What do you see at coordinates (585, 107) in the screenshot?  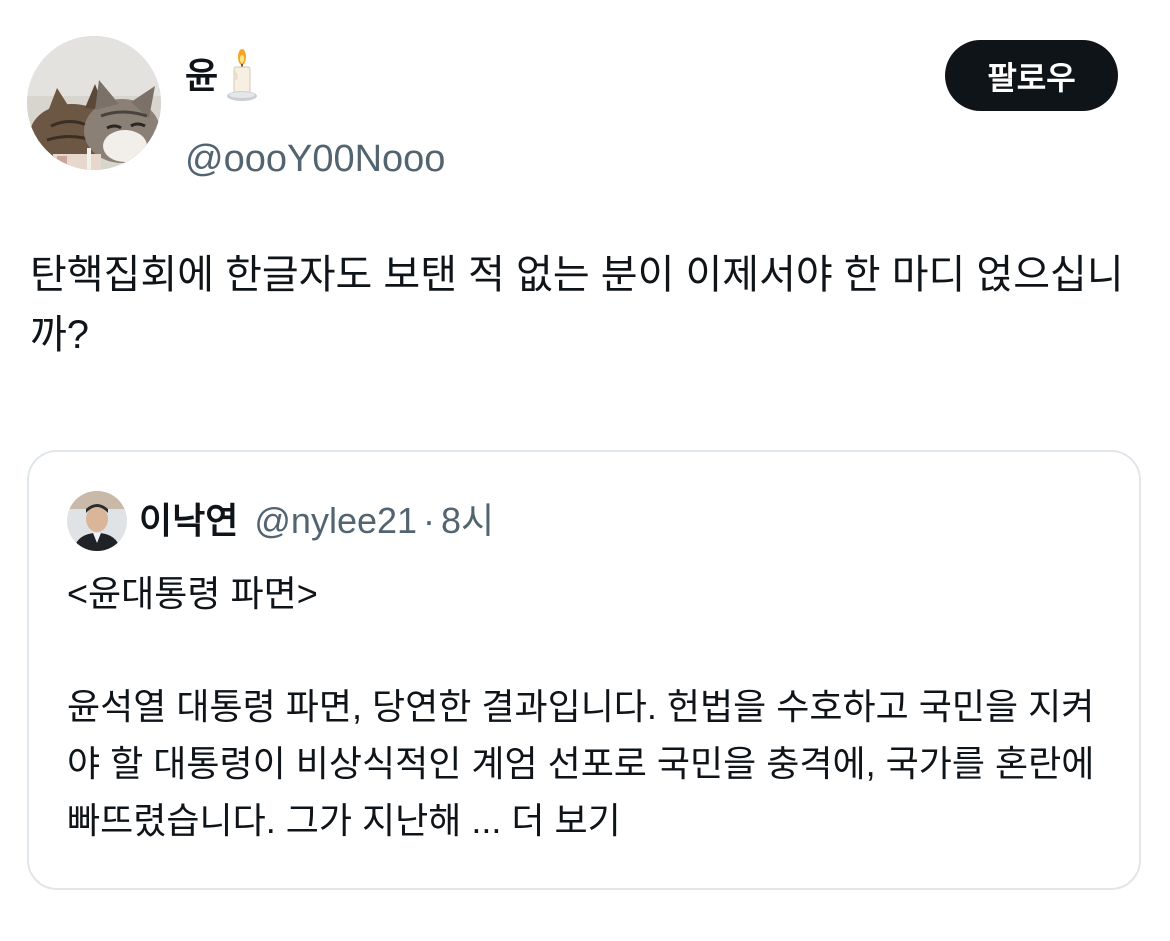 I see `tweet-header: 윤 @oooY00Nooo 팔로우` at bounding box center [585, 107].